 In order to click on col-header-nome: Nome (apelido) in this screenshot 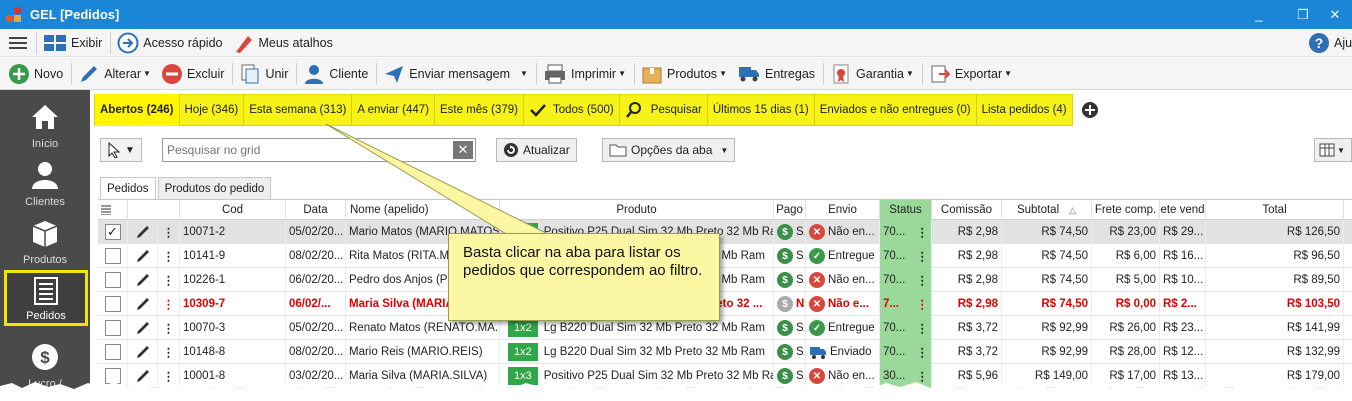, I will do `click(423, 210)`.